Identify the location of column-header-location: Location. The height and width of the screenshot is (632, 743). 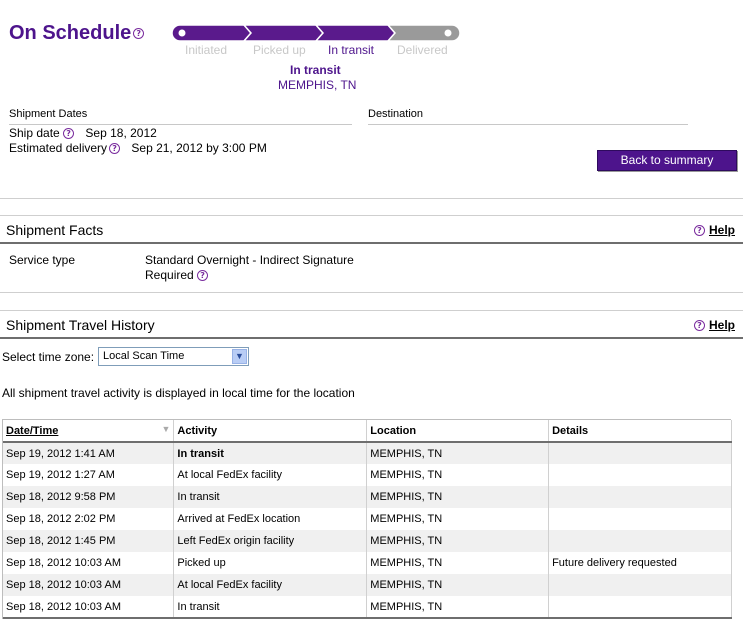
(458, 431).